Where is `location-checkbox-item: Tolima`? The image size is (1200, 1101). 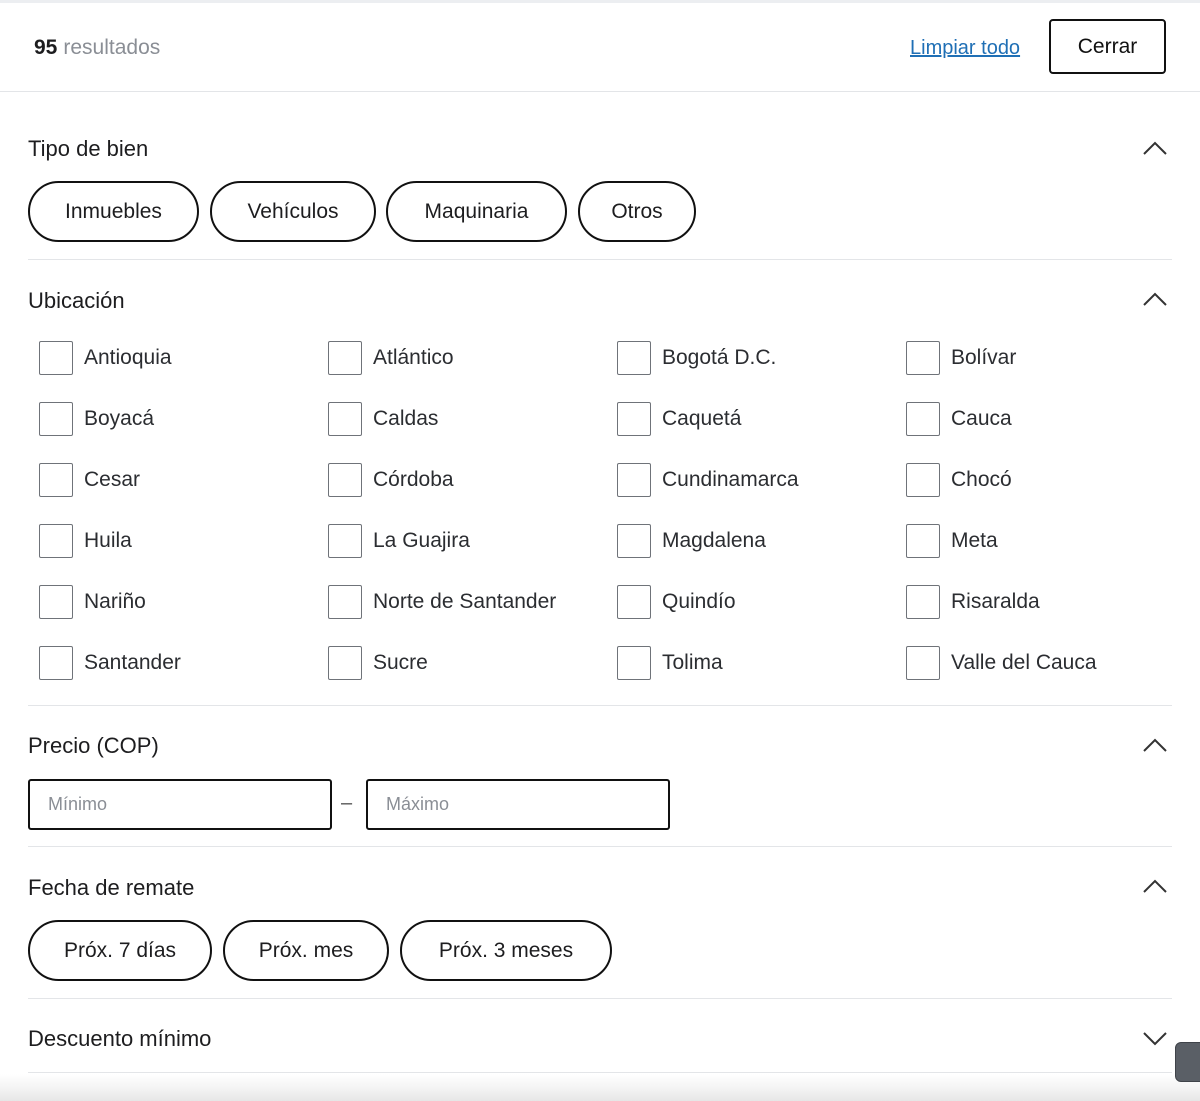
location-checkbox-item: Tolima is located at coordinates (670, 663).